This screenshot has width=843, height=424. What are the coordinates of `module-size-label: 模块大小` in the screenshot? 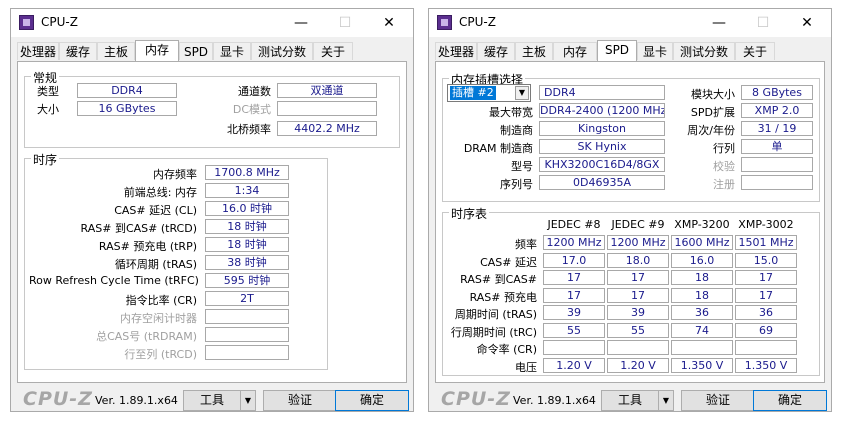 It's located at (713, 94).